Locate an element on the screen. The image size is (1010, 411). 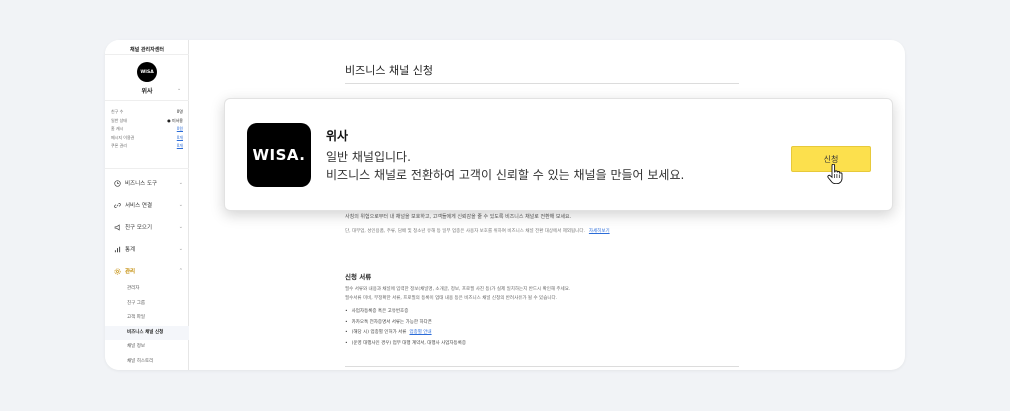
stat-value: ● 미서용 is located at coordinates (175, 120).